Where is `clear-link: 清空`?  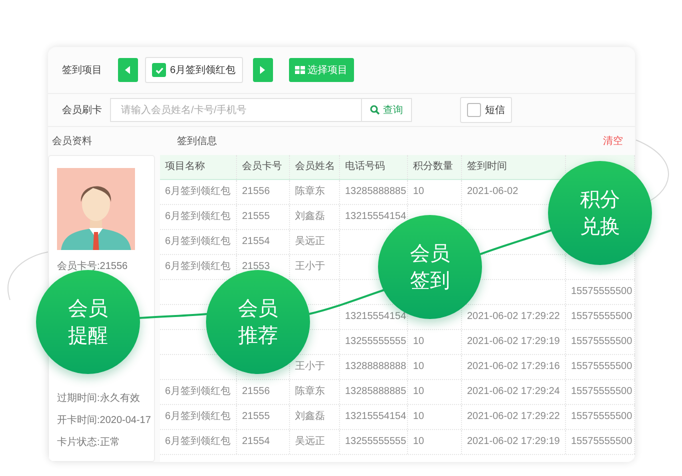 clear-link: 清空 is located at coordinates (613, 141).